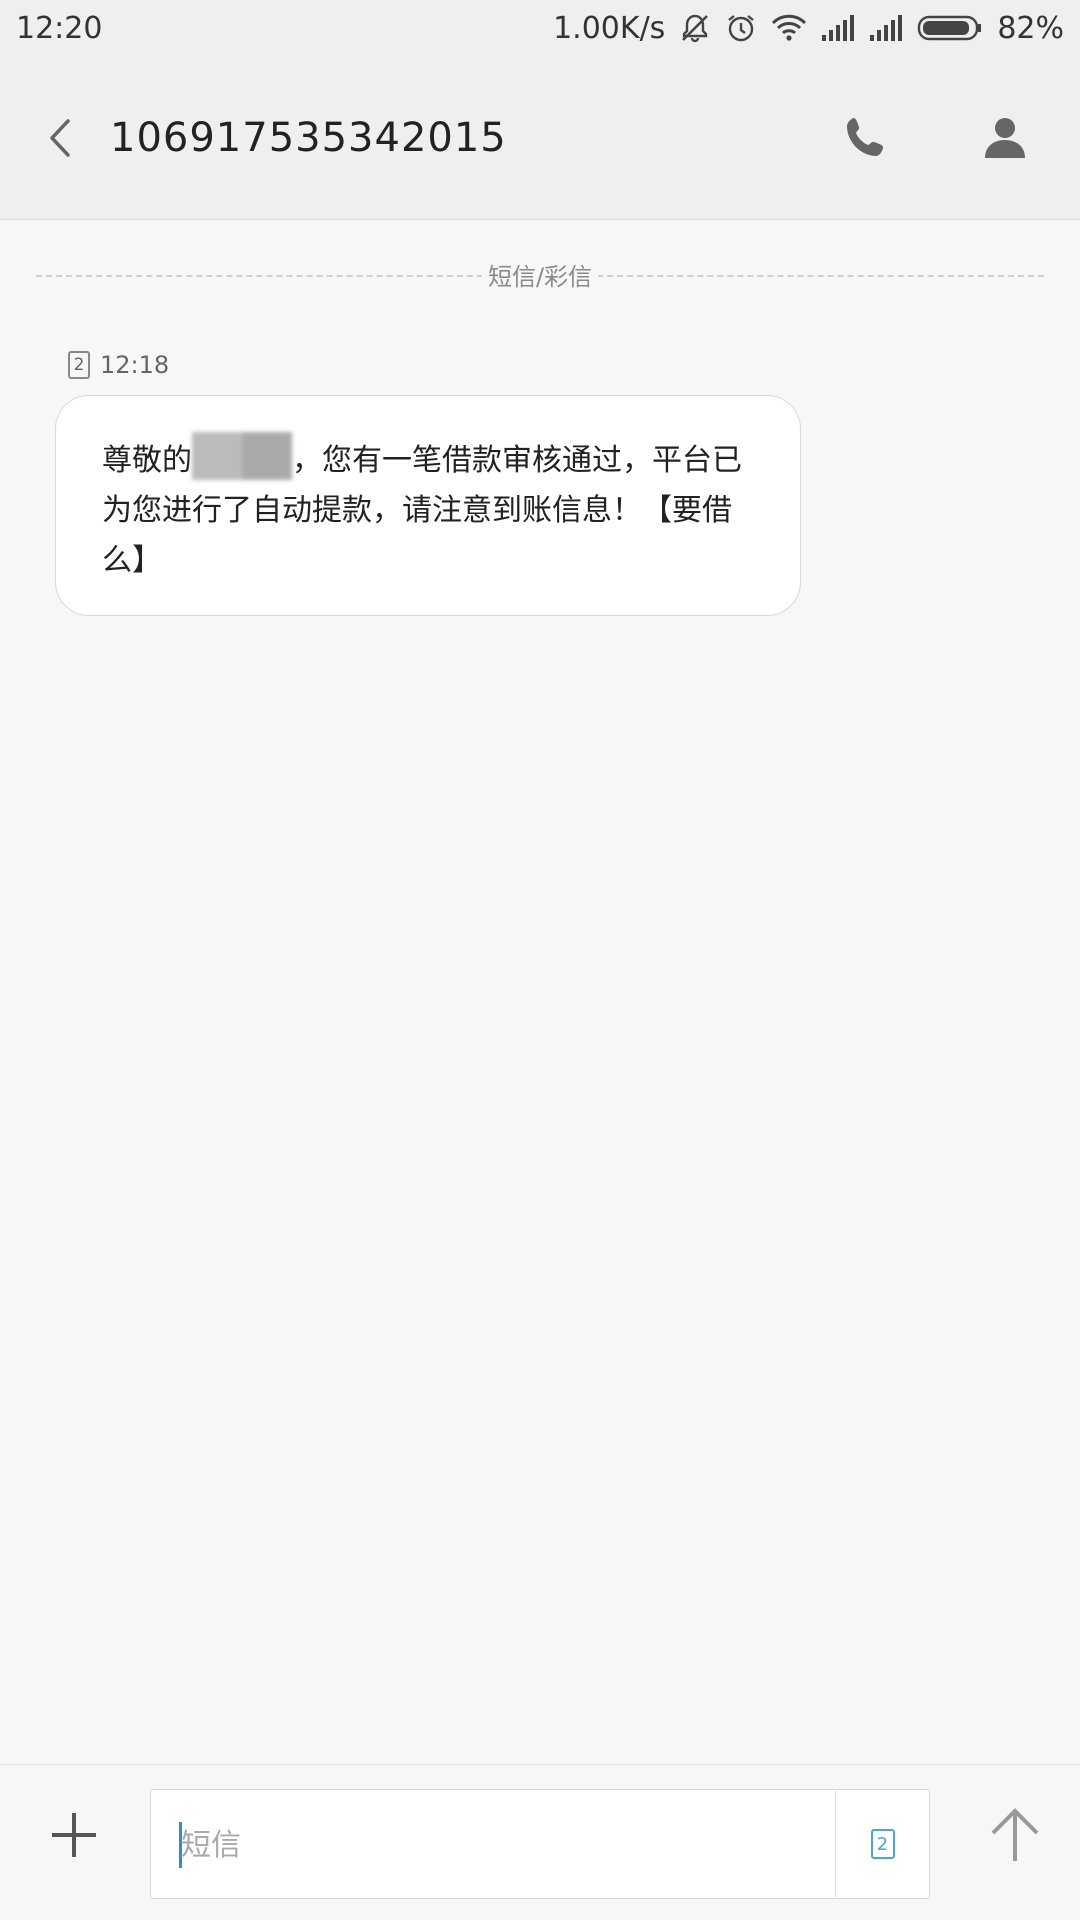 The height and width of the screenshot is (1920, 1080). Describe the element at coordinates (540, 274) in the screenshot. I see `message-type-label: 短信/彩信` at that location.